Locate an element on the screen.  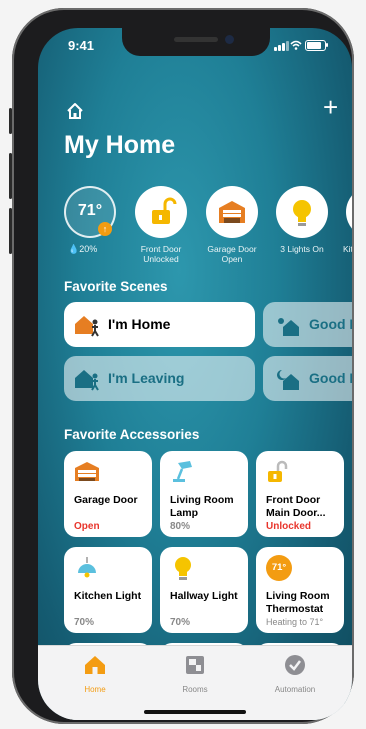
accessory-name: Hallway Light is located at coordinates (204, 596).